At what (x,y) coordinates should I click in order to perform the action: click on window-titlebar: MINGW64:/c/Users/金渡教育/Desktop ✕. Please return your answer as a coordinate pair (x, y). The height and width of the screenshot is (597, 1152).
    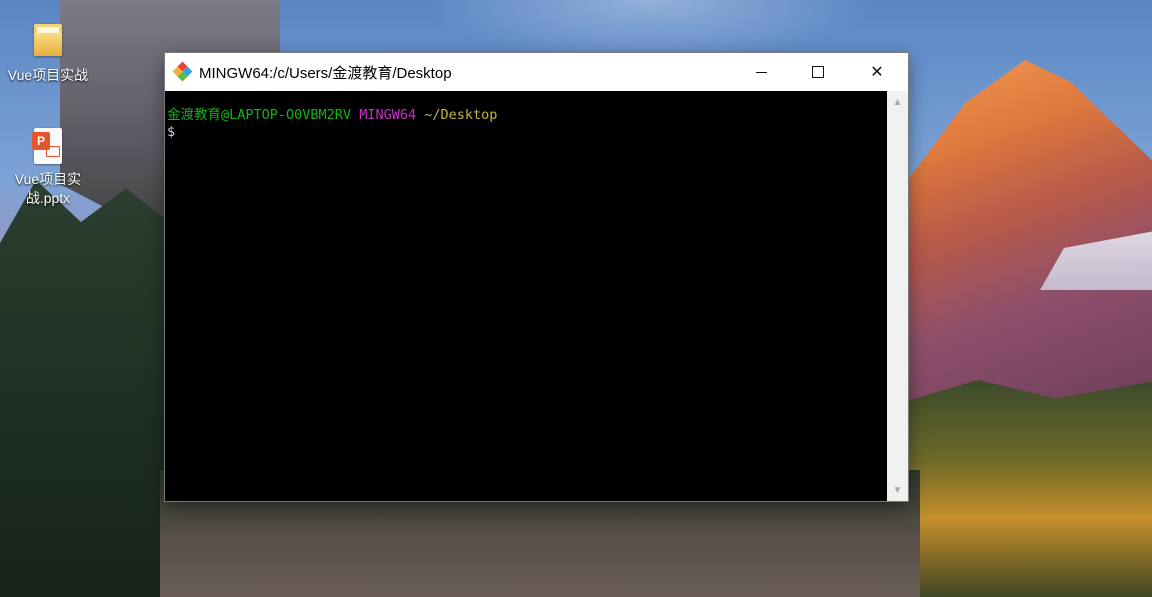
    Looking at the image, I should click on (536, 72).